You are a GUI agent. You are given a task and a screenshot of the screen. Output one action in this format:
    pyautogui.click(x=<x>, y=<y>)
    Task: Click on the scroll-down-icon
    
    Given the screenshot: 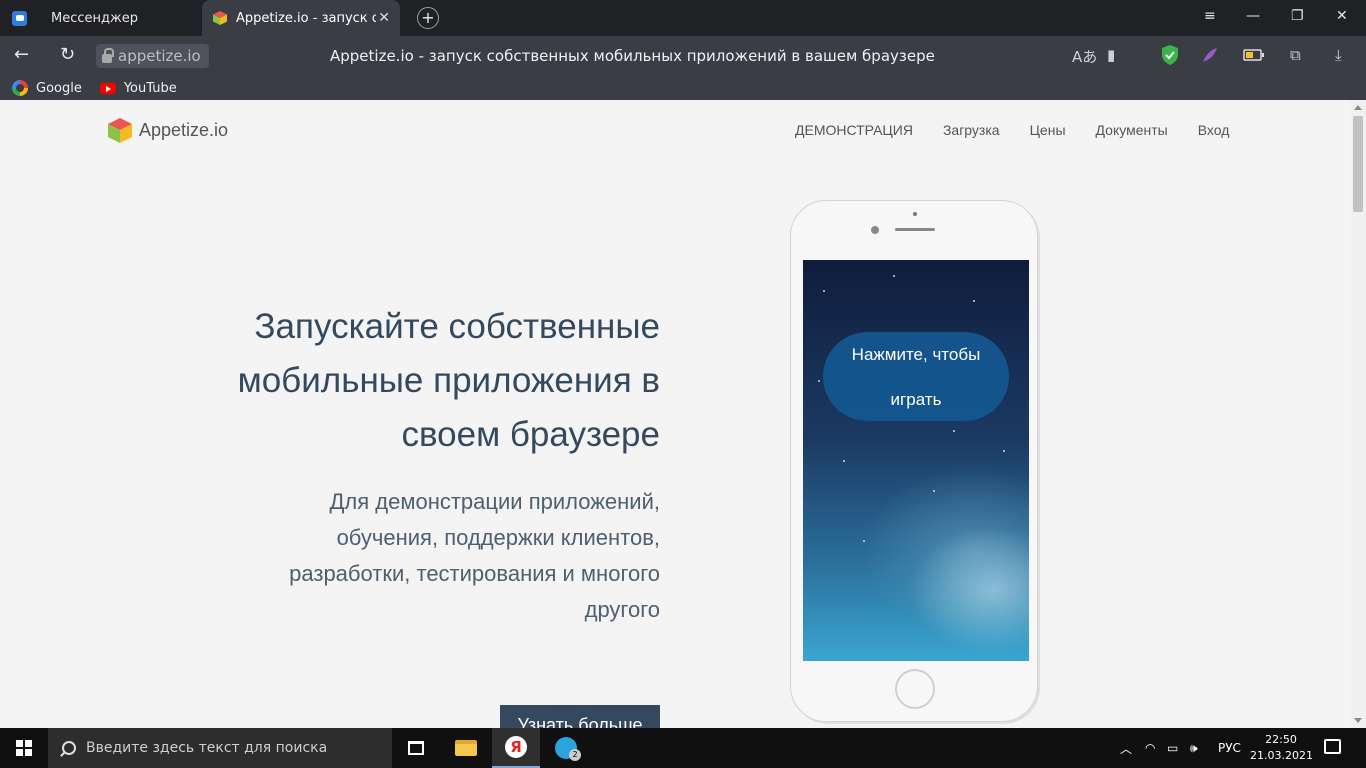 What is the action you would take?
    pyautogui.click(x=1358, y=720)
    